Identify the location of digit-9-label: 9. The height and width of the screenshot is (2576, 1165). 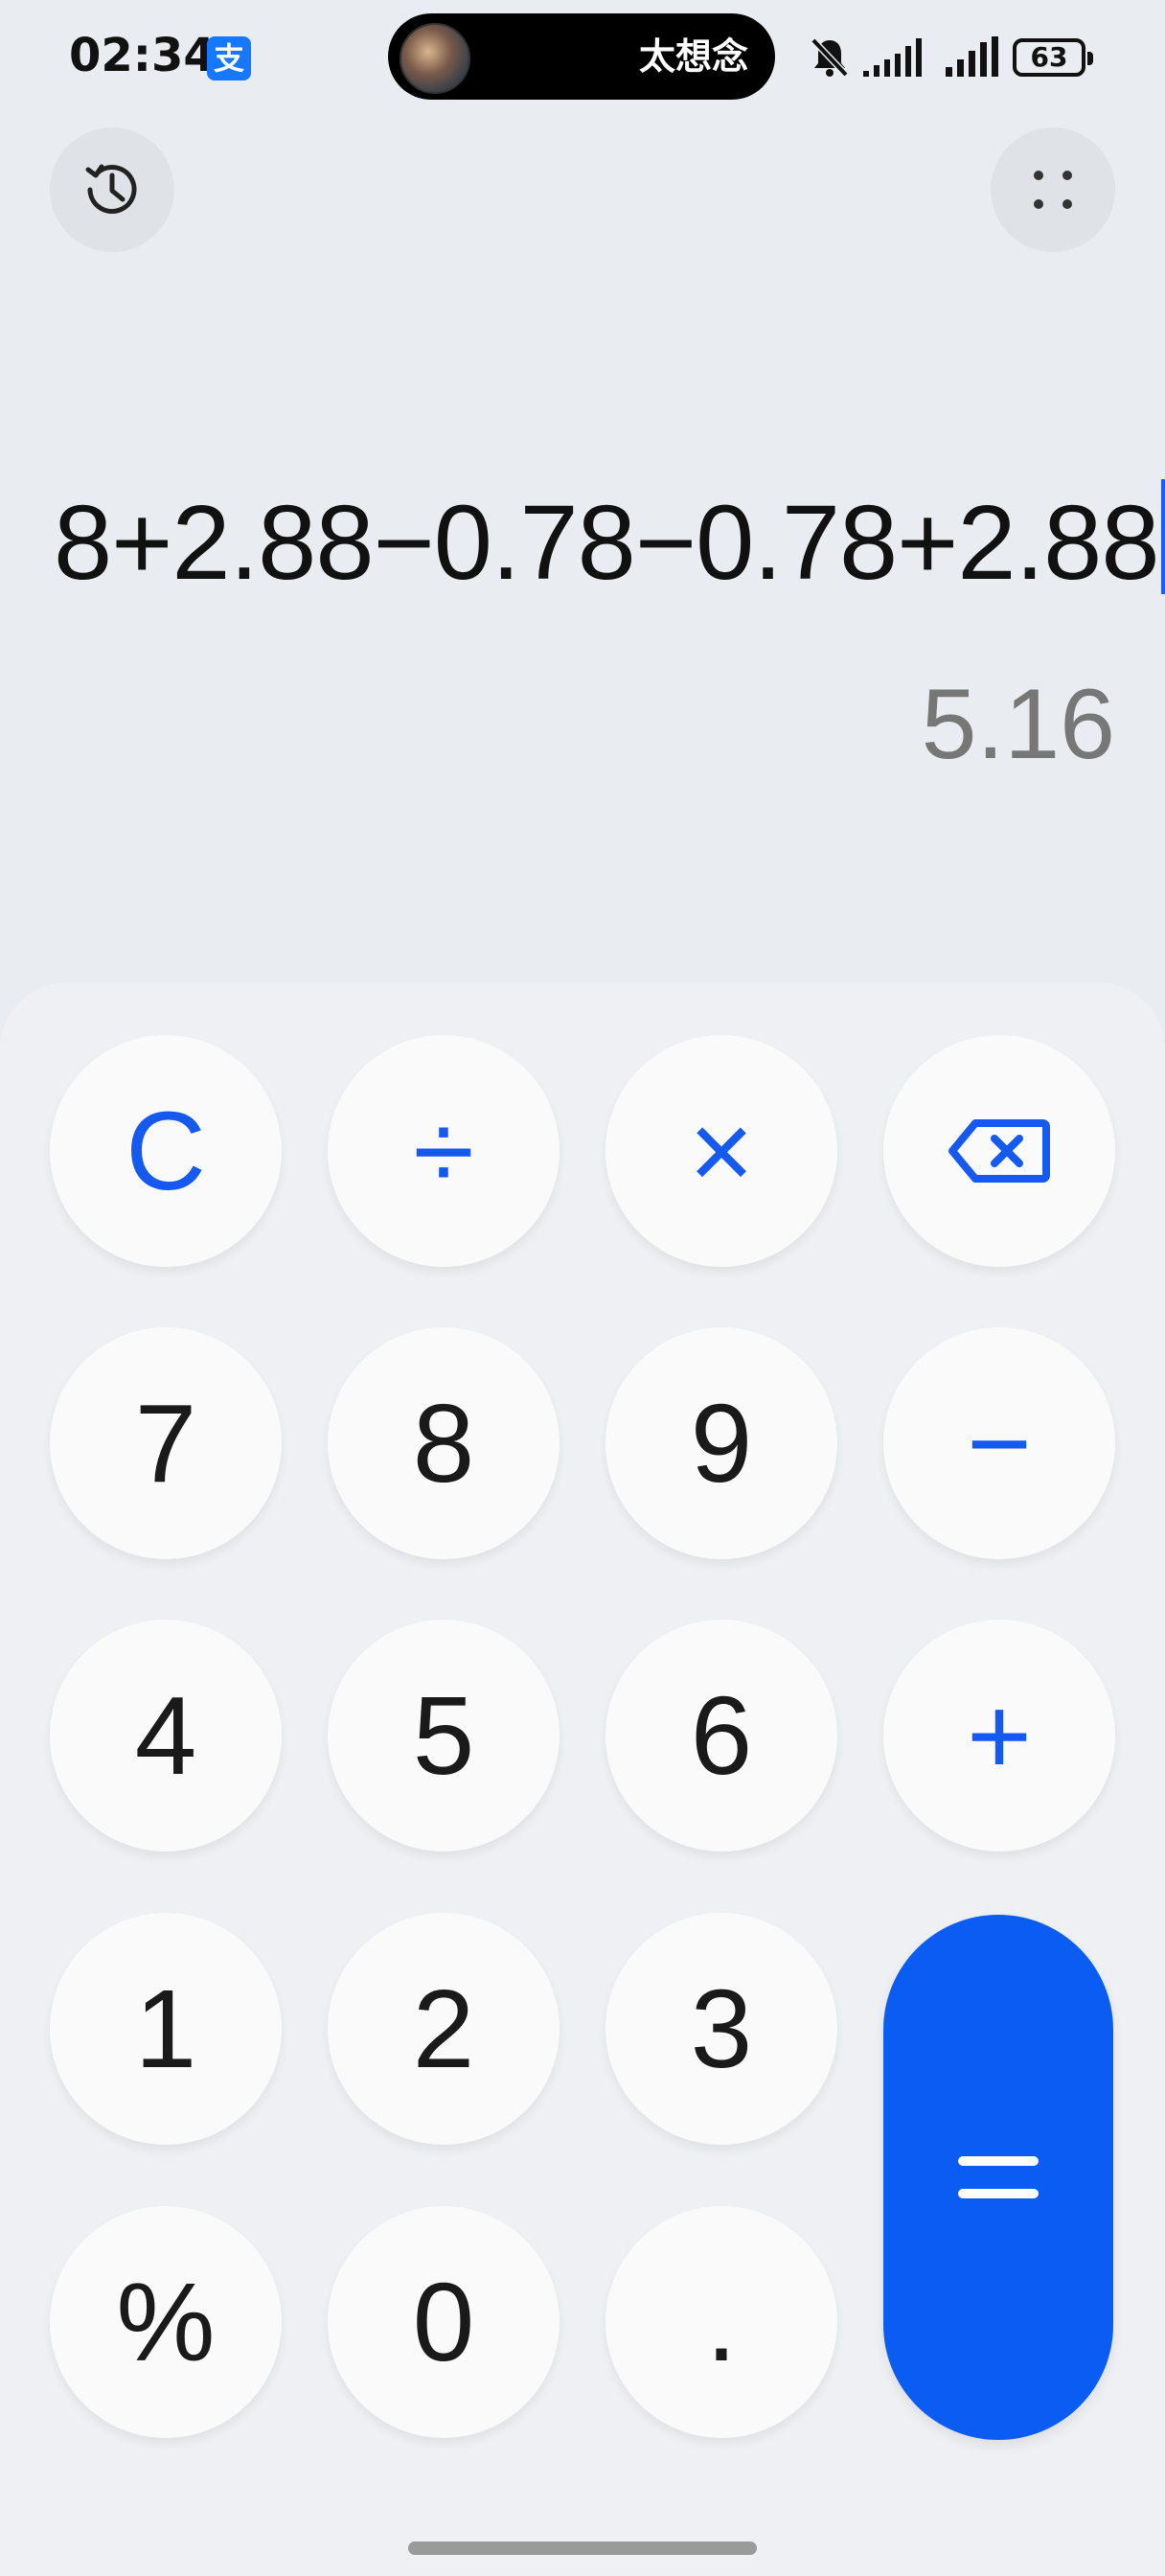
(721, 1443).